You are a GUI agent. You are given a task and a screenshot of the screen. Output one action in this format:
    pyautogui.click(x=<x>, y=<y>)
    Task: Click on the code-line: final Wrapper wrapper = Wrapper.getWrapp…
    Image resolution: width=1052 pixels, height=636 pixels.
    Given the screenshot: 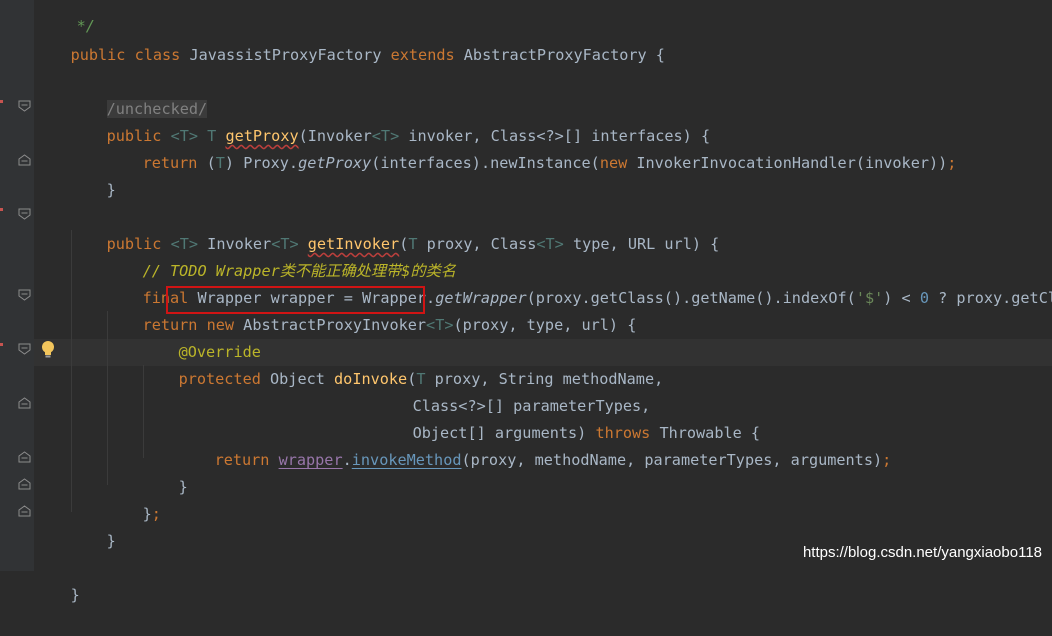 What is the action you would take?
    pyautogui.click(x=579, y=282)
    